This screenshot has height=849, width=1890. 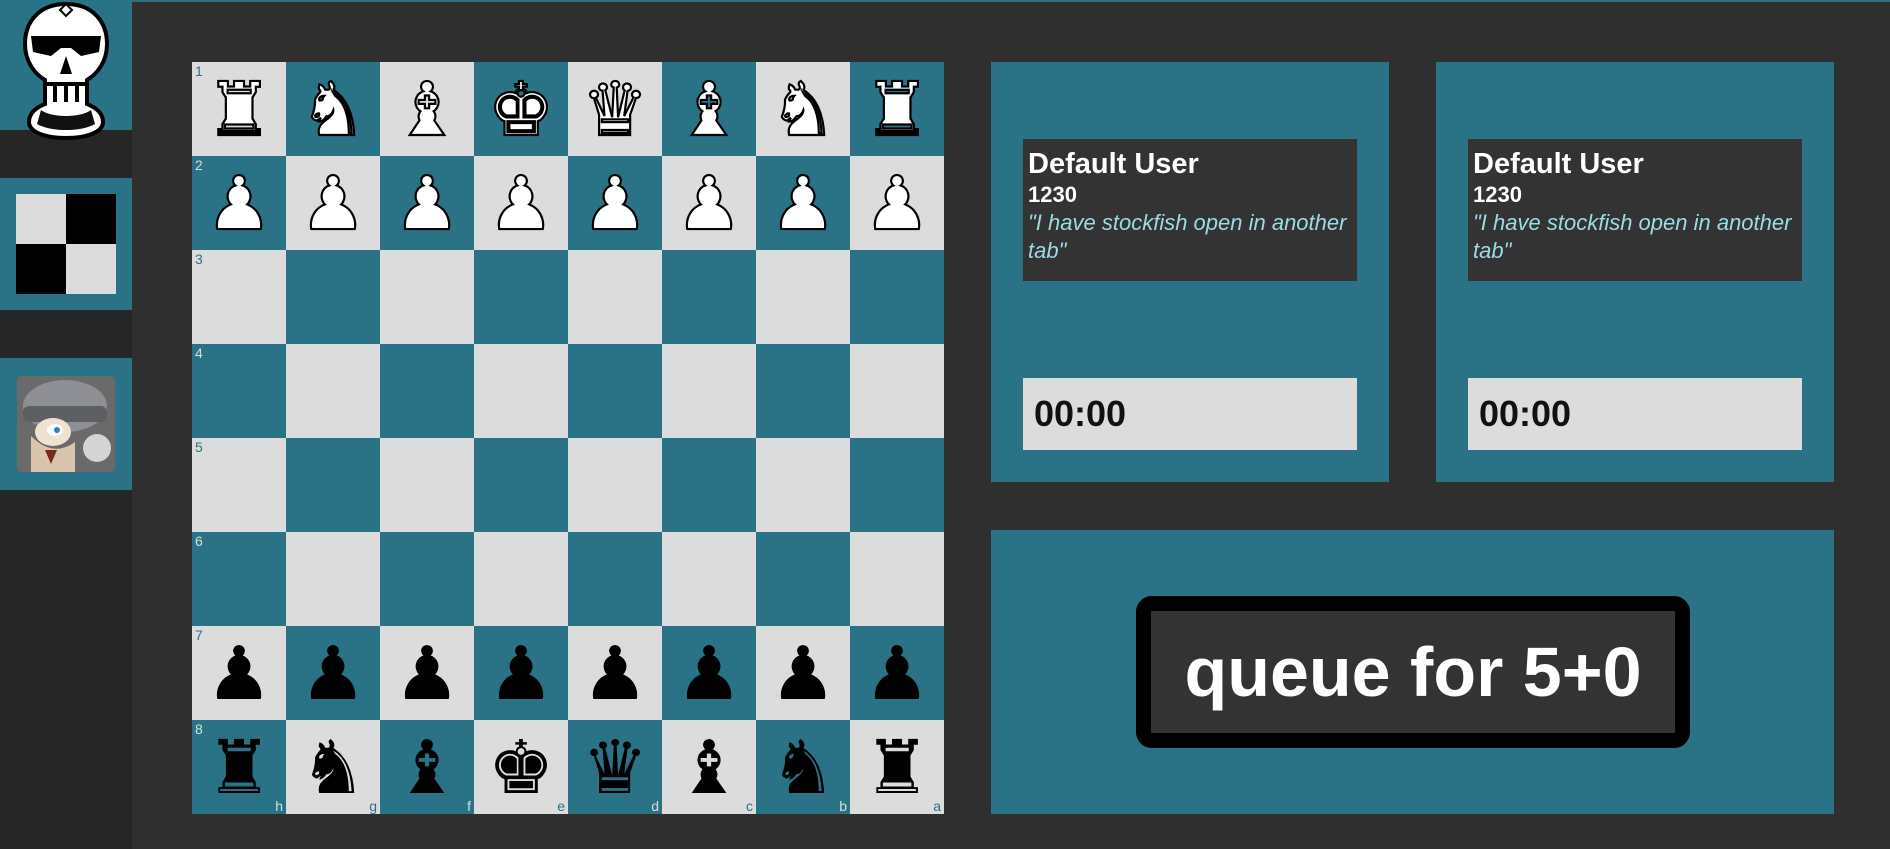 What do you see at coordinates (66, 244) in the screenshot?
I see `sidebar-item-board` at bounding box center [66, 244].